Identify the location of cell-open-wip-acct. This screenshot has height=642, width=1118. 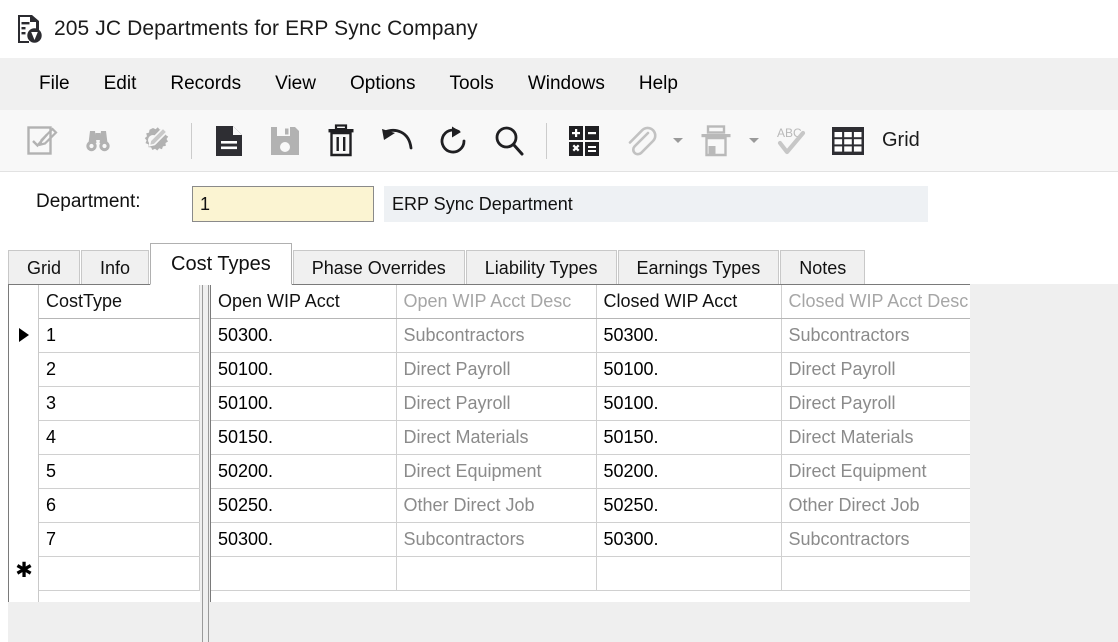
(304, 573).